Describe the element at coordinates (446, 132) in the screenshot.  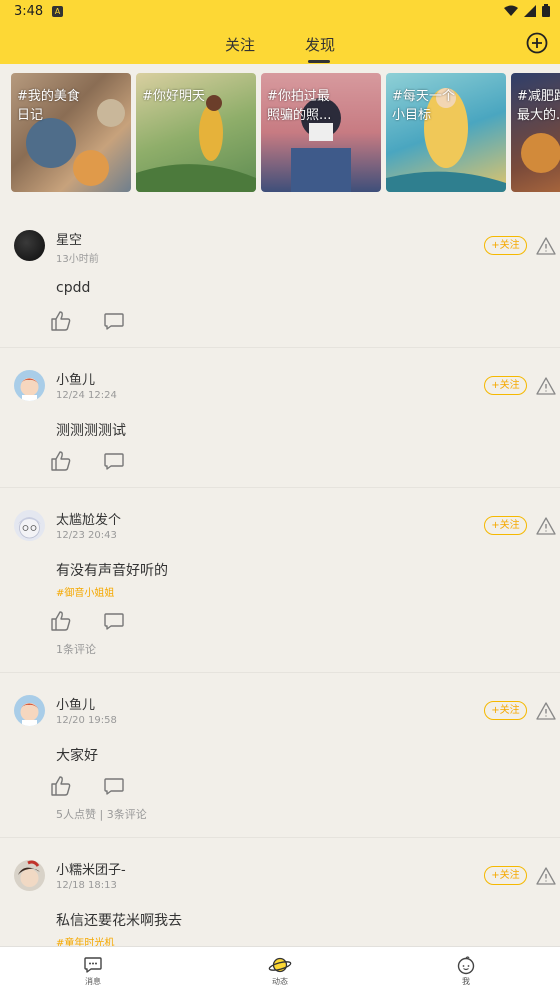
I see `topic-banner-card: #每天一个 小目标` at that location.